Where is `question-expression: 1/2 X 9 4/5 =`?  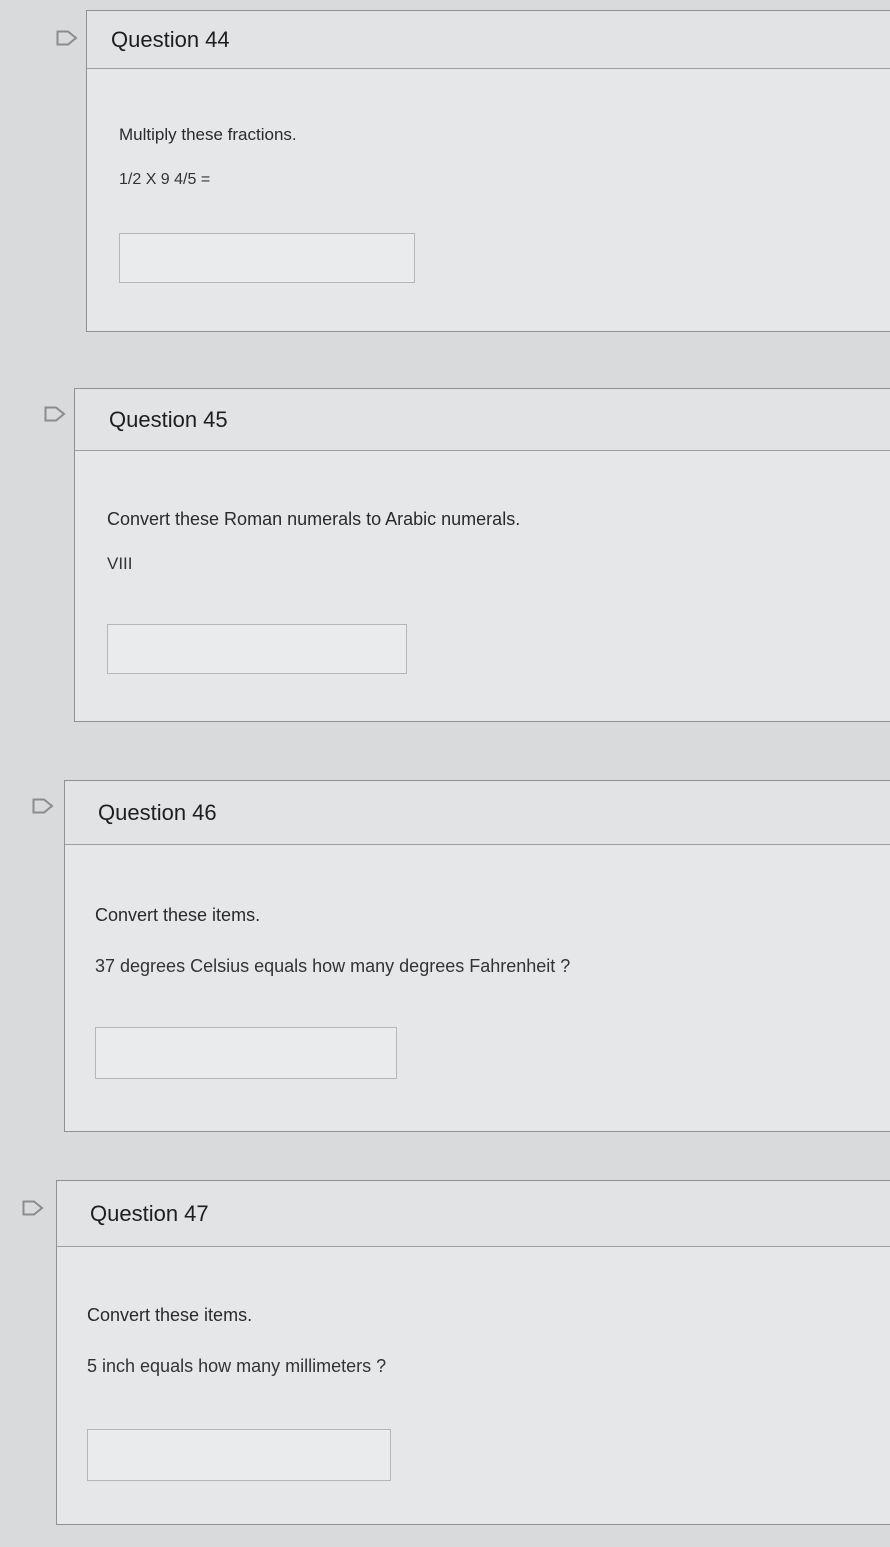
question-expression: 1/2 X 9 4/5 = is located at coordinates (165, 179).